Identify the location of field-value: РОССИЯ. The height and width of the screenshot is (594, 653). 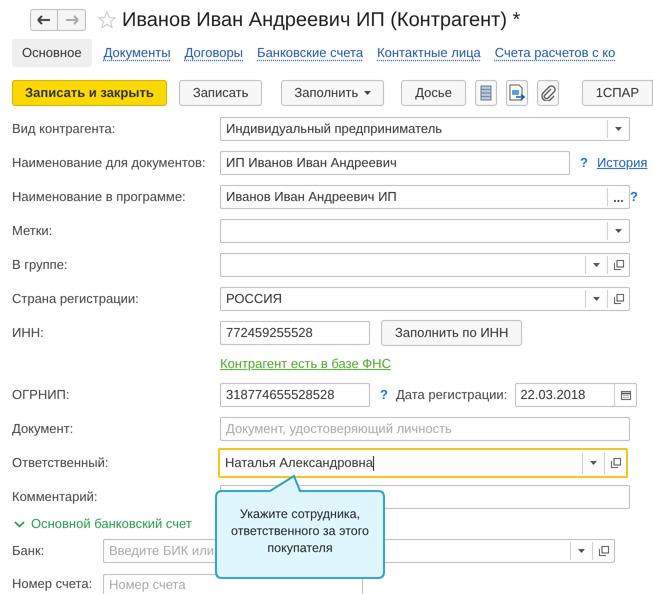
(254, 299).